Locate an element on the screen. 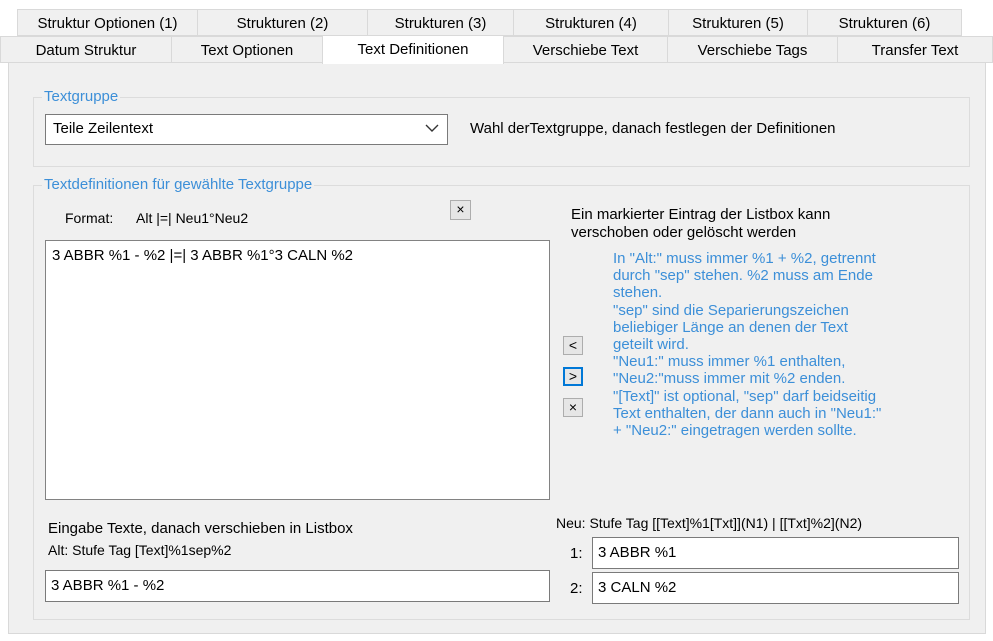  help-line: stehen. is located at coordinates (638, 293).